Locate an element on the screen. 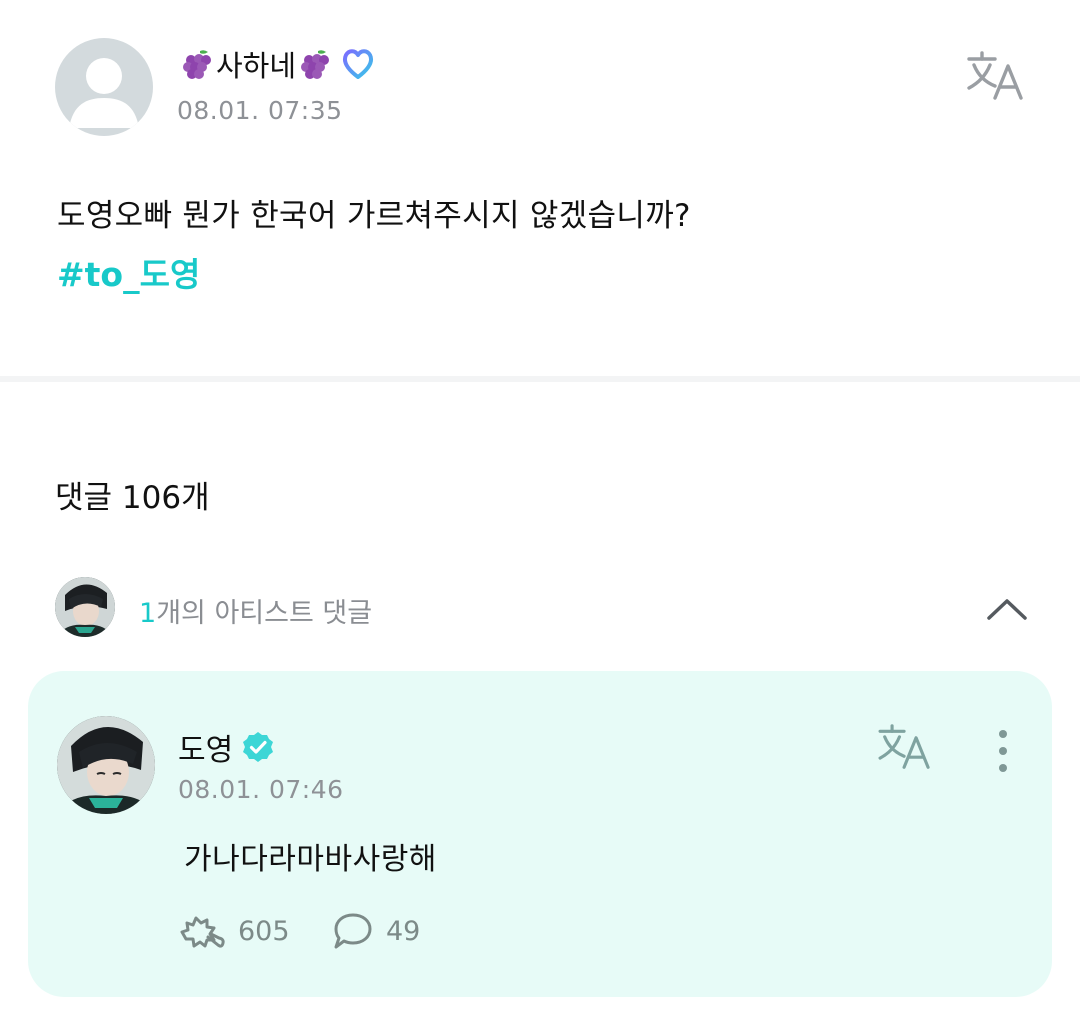 The image size is (1080, 1014). reply-button: 49 is located at coordinates (376, 931).